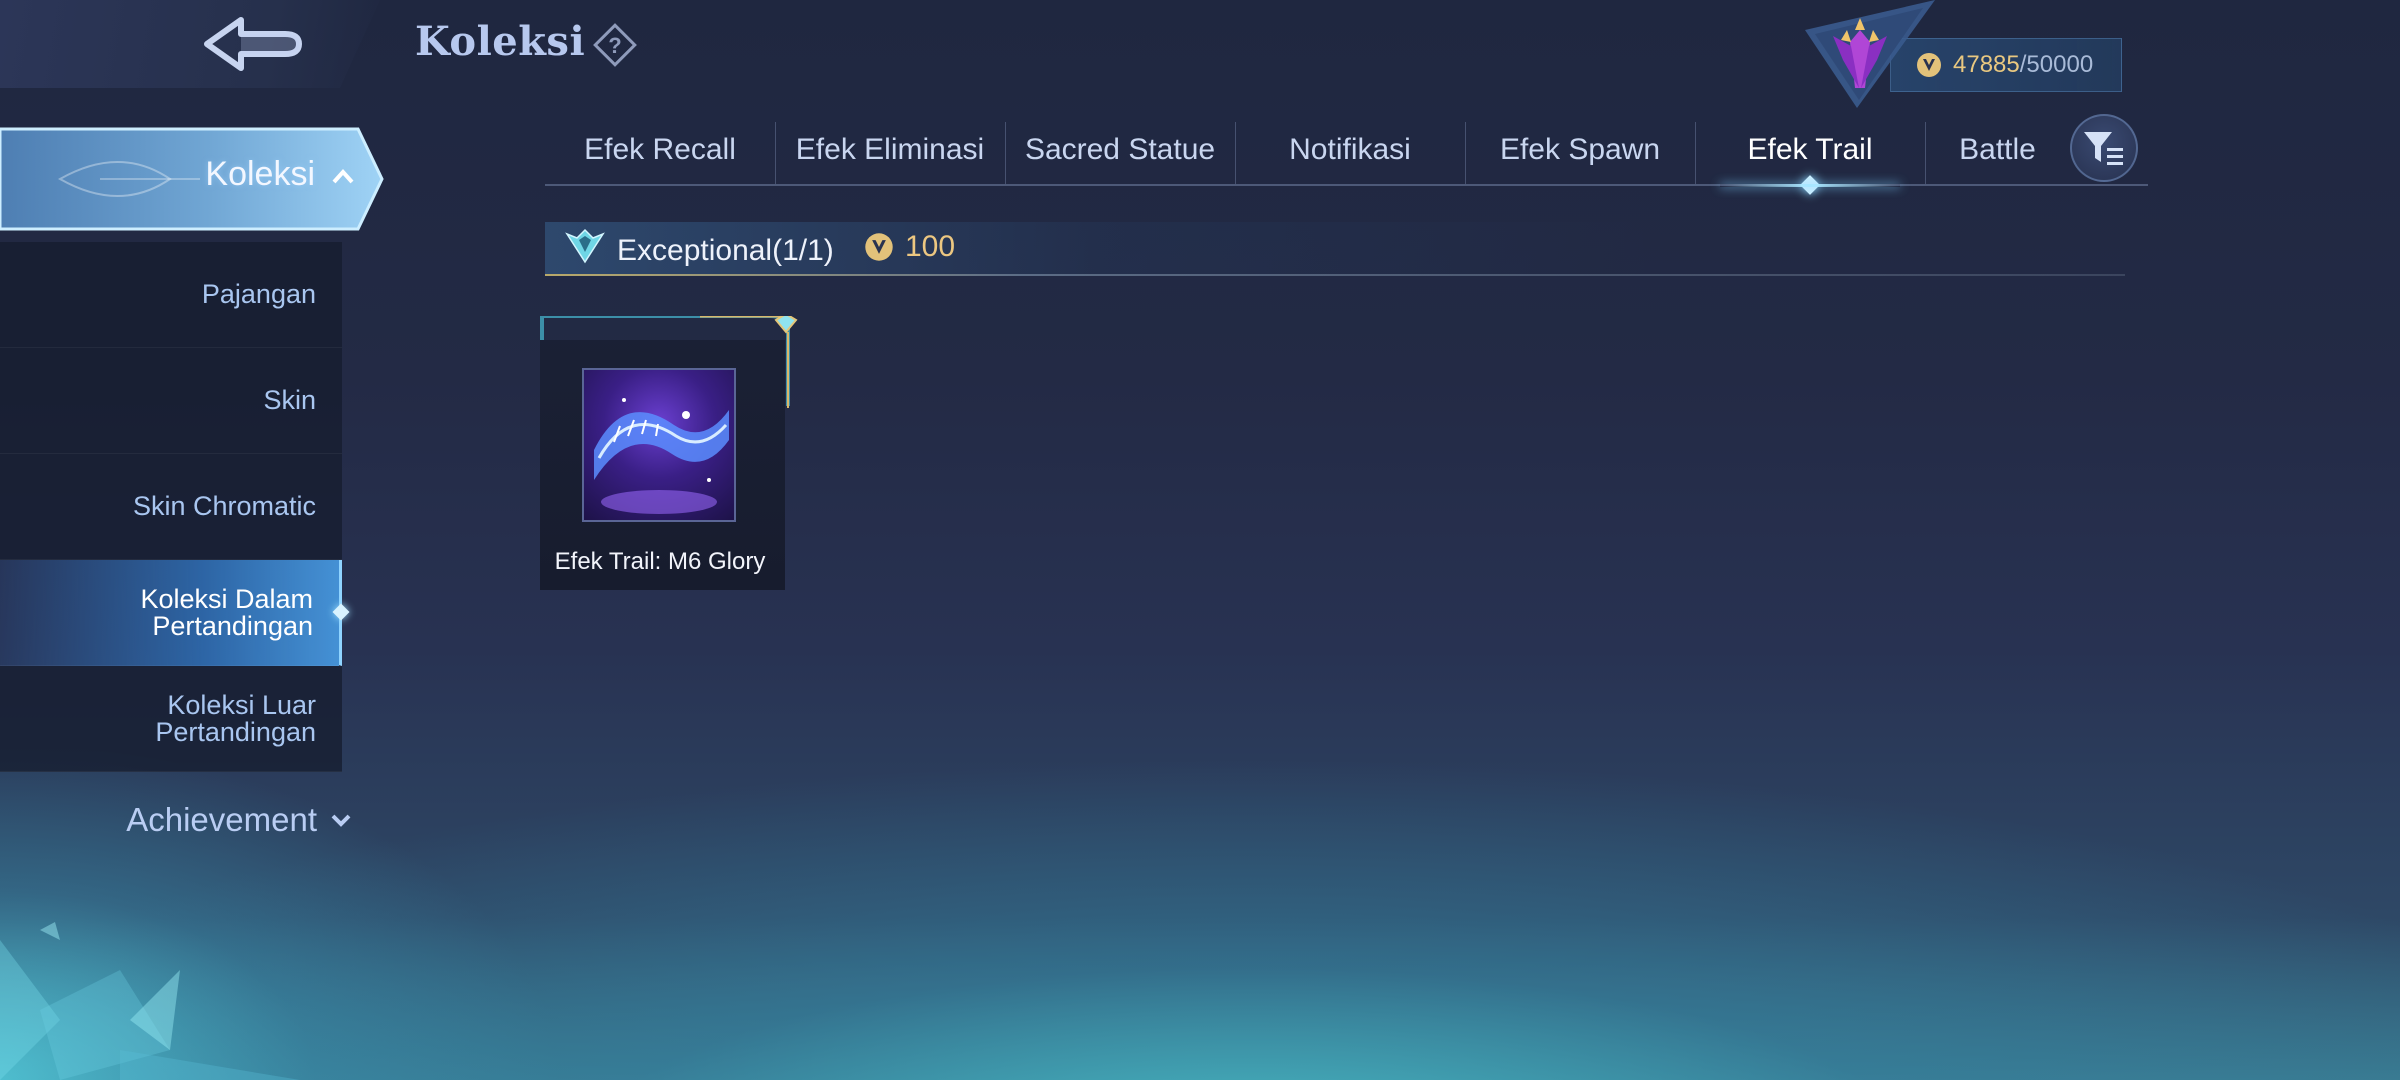 The image size is (2400, 1080). I want to click on item-name: Efek Trail: M6 Glory, so click(660, 561).